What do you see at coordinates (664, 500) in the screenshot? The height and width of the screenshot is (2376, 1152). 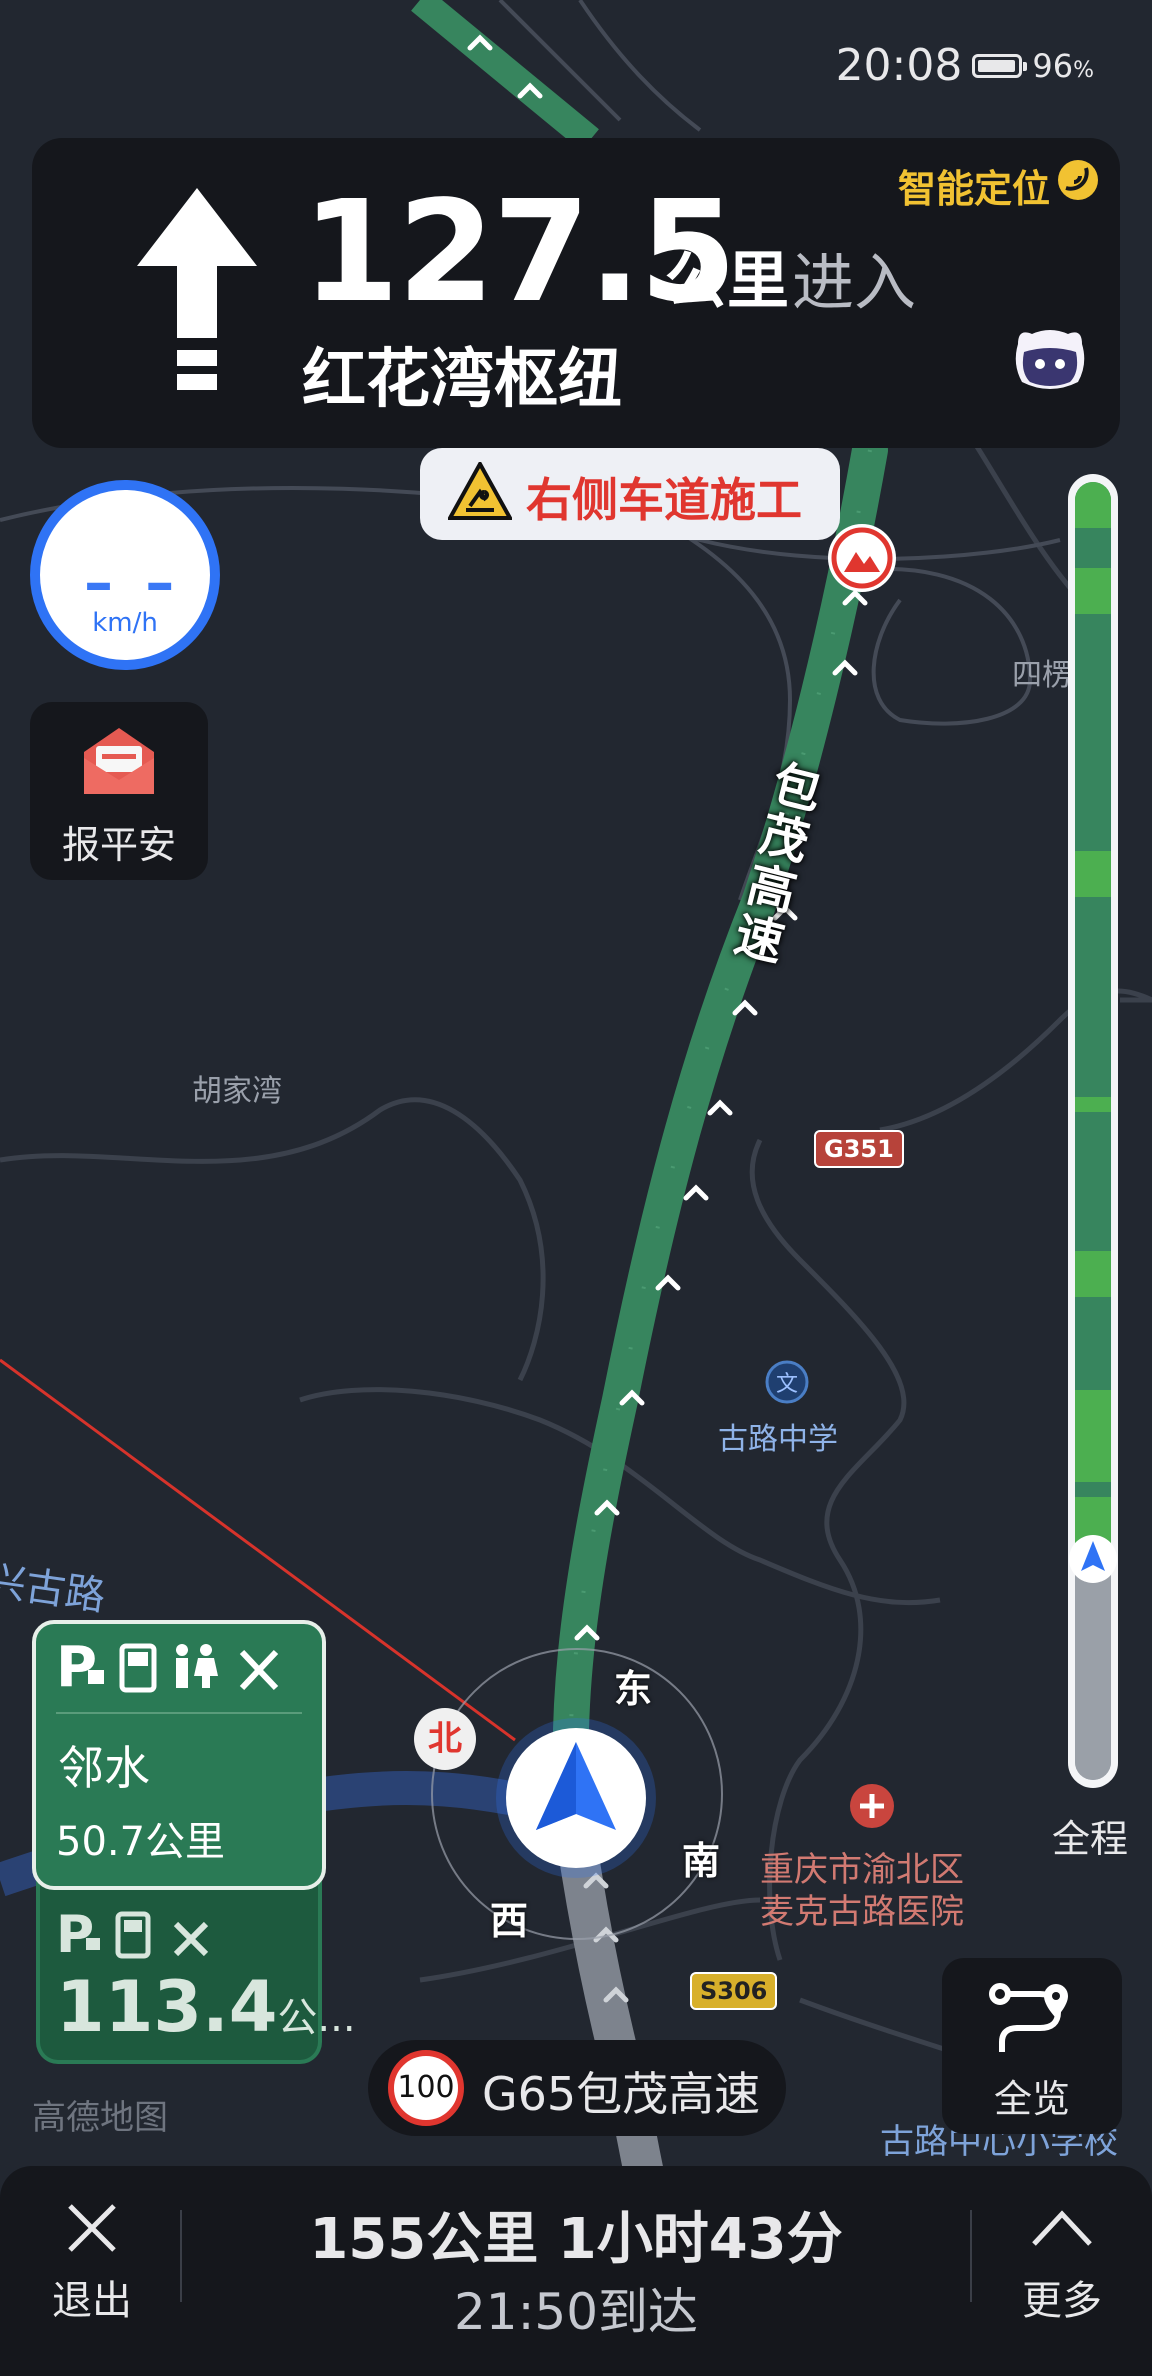 I see `warning-text: 右侧车道施工` at bounding box center [664, 500].